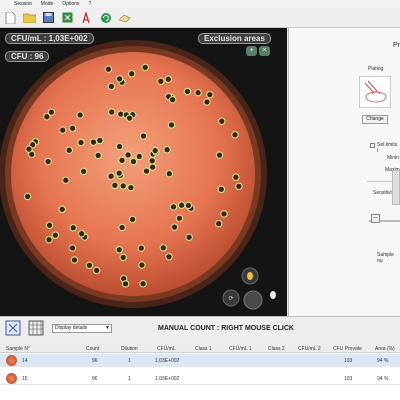  Describe the element at coordinates (372, 145) in the screenshot. I see `set-limits-checkbox` at that location.